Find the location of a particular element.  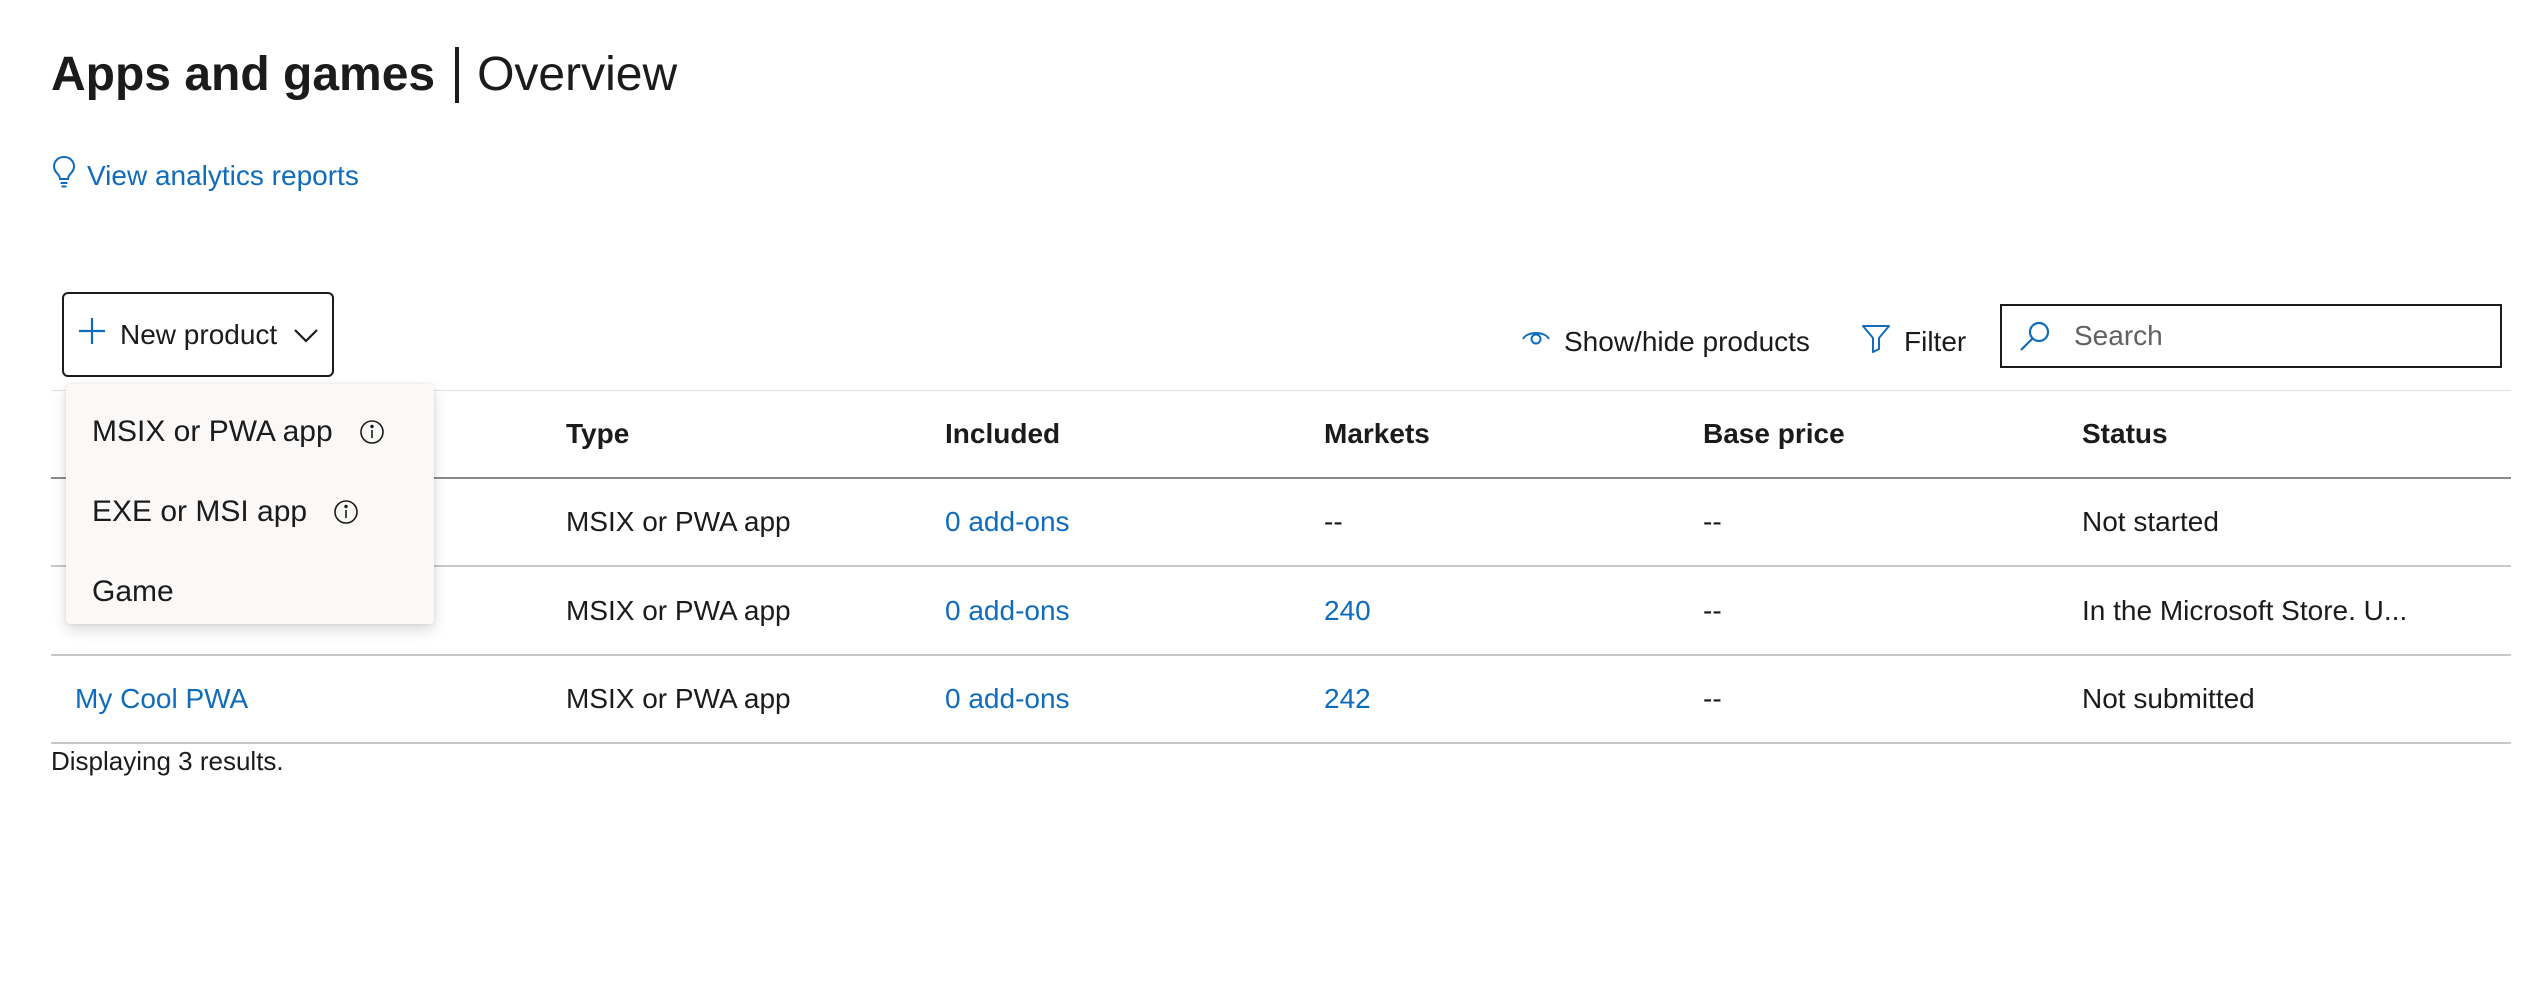

column-header-status: Status is located at coordinates (2125, 434).